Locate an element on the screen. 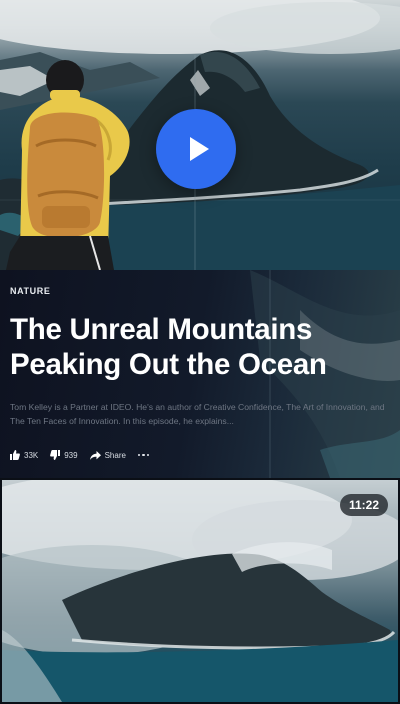 The width and height of the screenshot is (400, 704). like-button: 33K is located at coordinates (24, 455).